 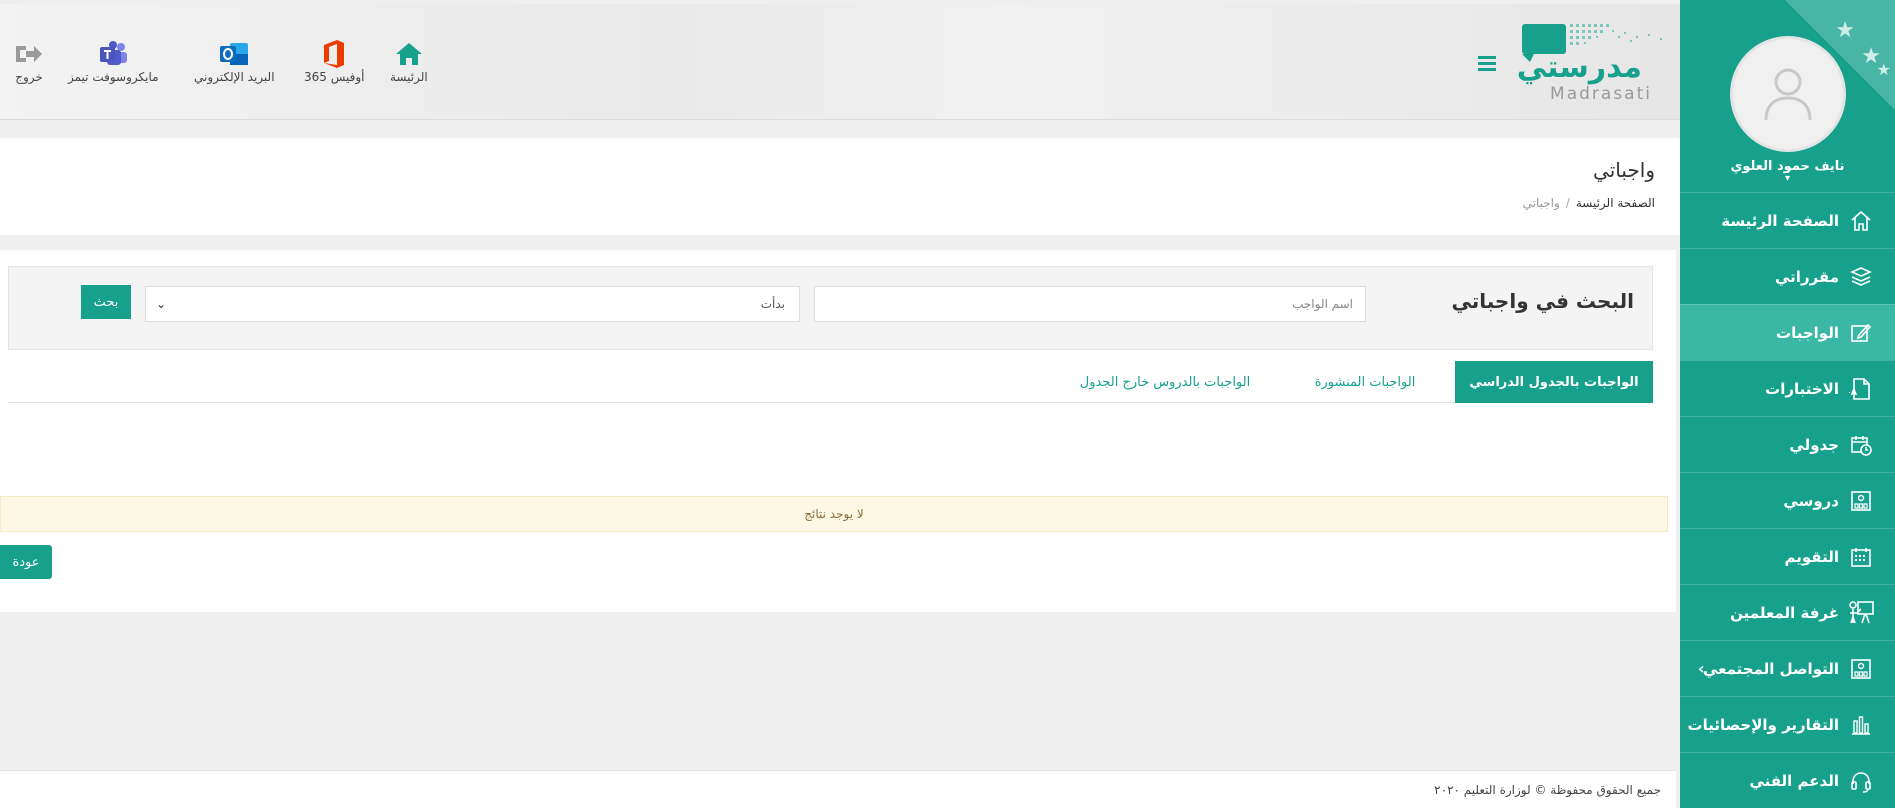 What do you see at coordinates (1784, 612) in the screenshot?
I see `sidebar-item-label: غرفة المعلمين` at bounding box center [1784, 612].